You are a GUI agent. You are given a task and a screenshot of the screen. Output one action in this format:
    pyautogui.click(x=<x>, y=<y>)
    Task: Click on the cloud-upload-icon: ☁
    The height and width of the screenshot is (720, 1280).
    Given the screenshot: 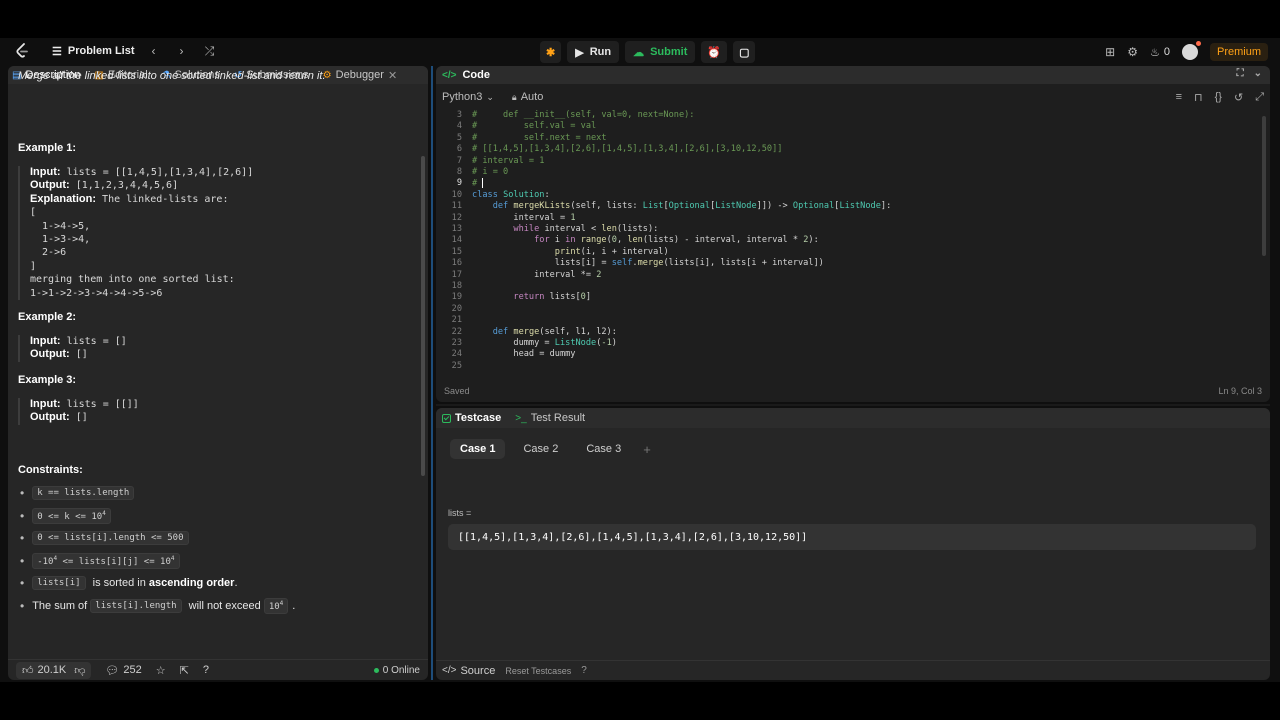 What is the action you would take?
    pyautogui.click(x=639, y=52)
    